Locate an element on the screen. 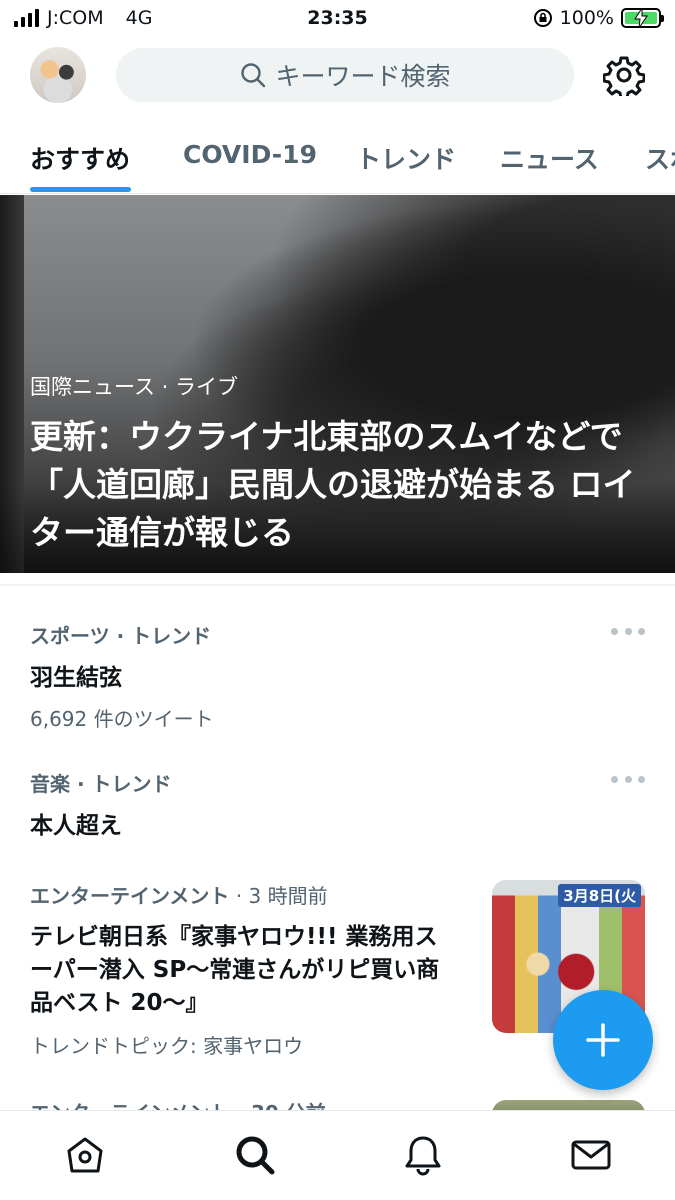 The width and height of the screenshot is (675, 1200). trend-title: 本人超え is located at coordinates (76, 826).